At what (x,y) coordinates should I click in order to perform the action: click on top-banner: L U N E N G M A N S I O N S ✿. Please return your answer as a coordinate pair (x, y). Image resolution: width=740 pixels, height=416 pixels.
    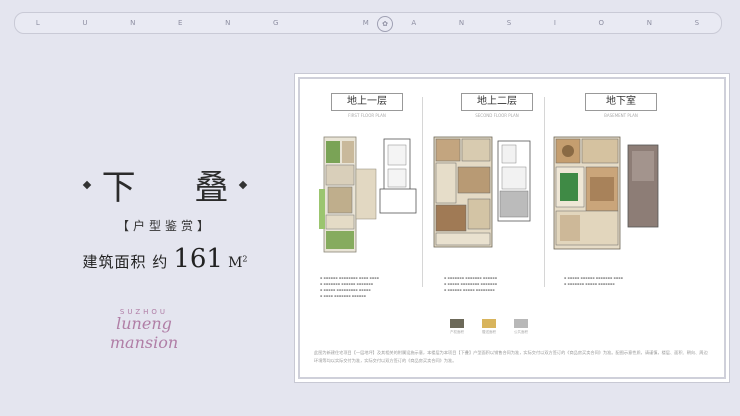
    Looking at the image, I should click on (368, 23).